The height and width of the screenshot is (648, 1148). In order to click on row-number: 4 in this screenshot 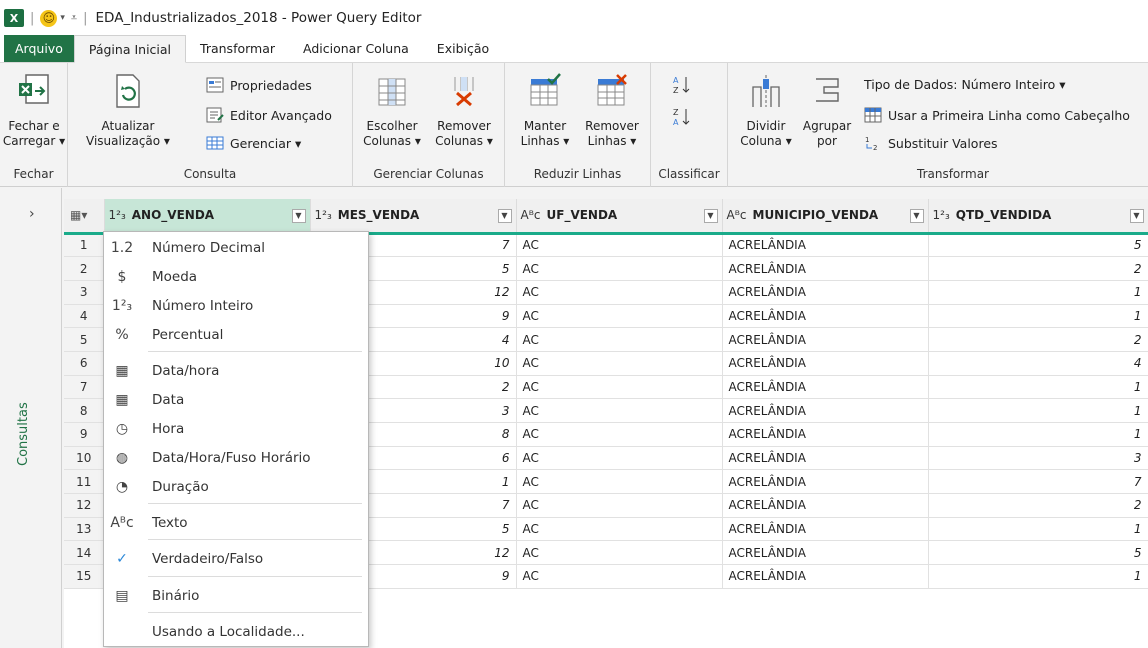, I will do `click(84, 316)`.